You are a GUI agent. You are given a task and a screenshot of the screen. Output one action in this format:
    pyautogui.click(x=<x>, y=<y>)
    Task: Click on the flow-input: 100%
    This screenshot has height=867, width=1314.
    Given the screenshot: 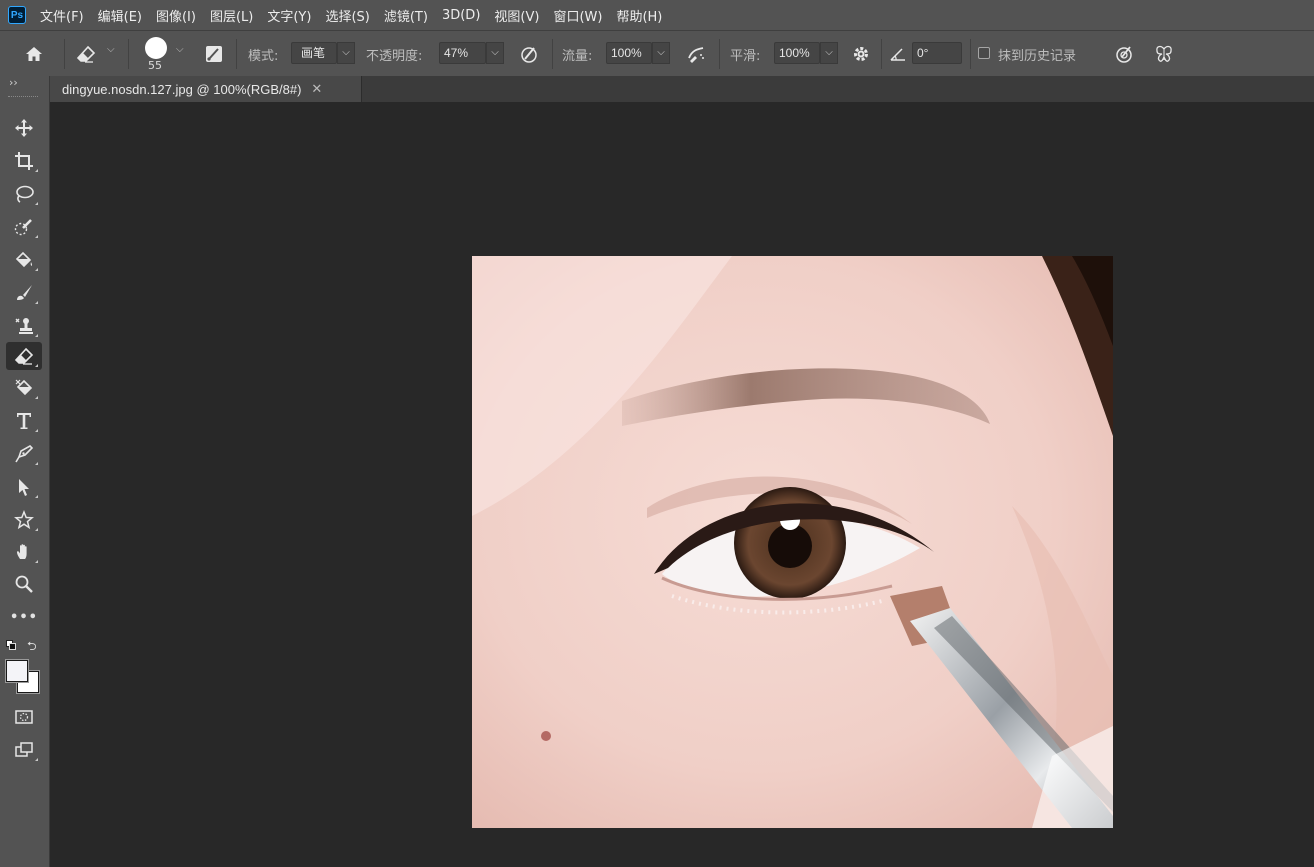 What is the action you would take?
    pyautogui.click(x=629, y=53)
    